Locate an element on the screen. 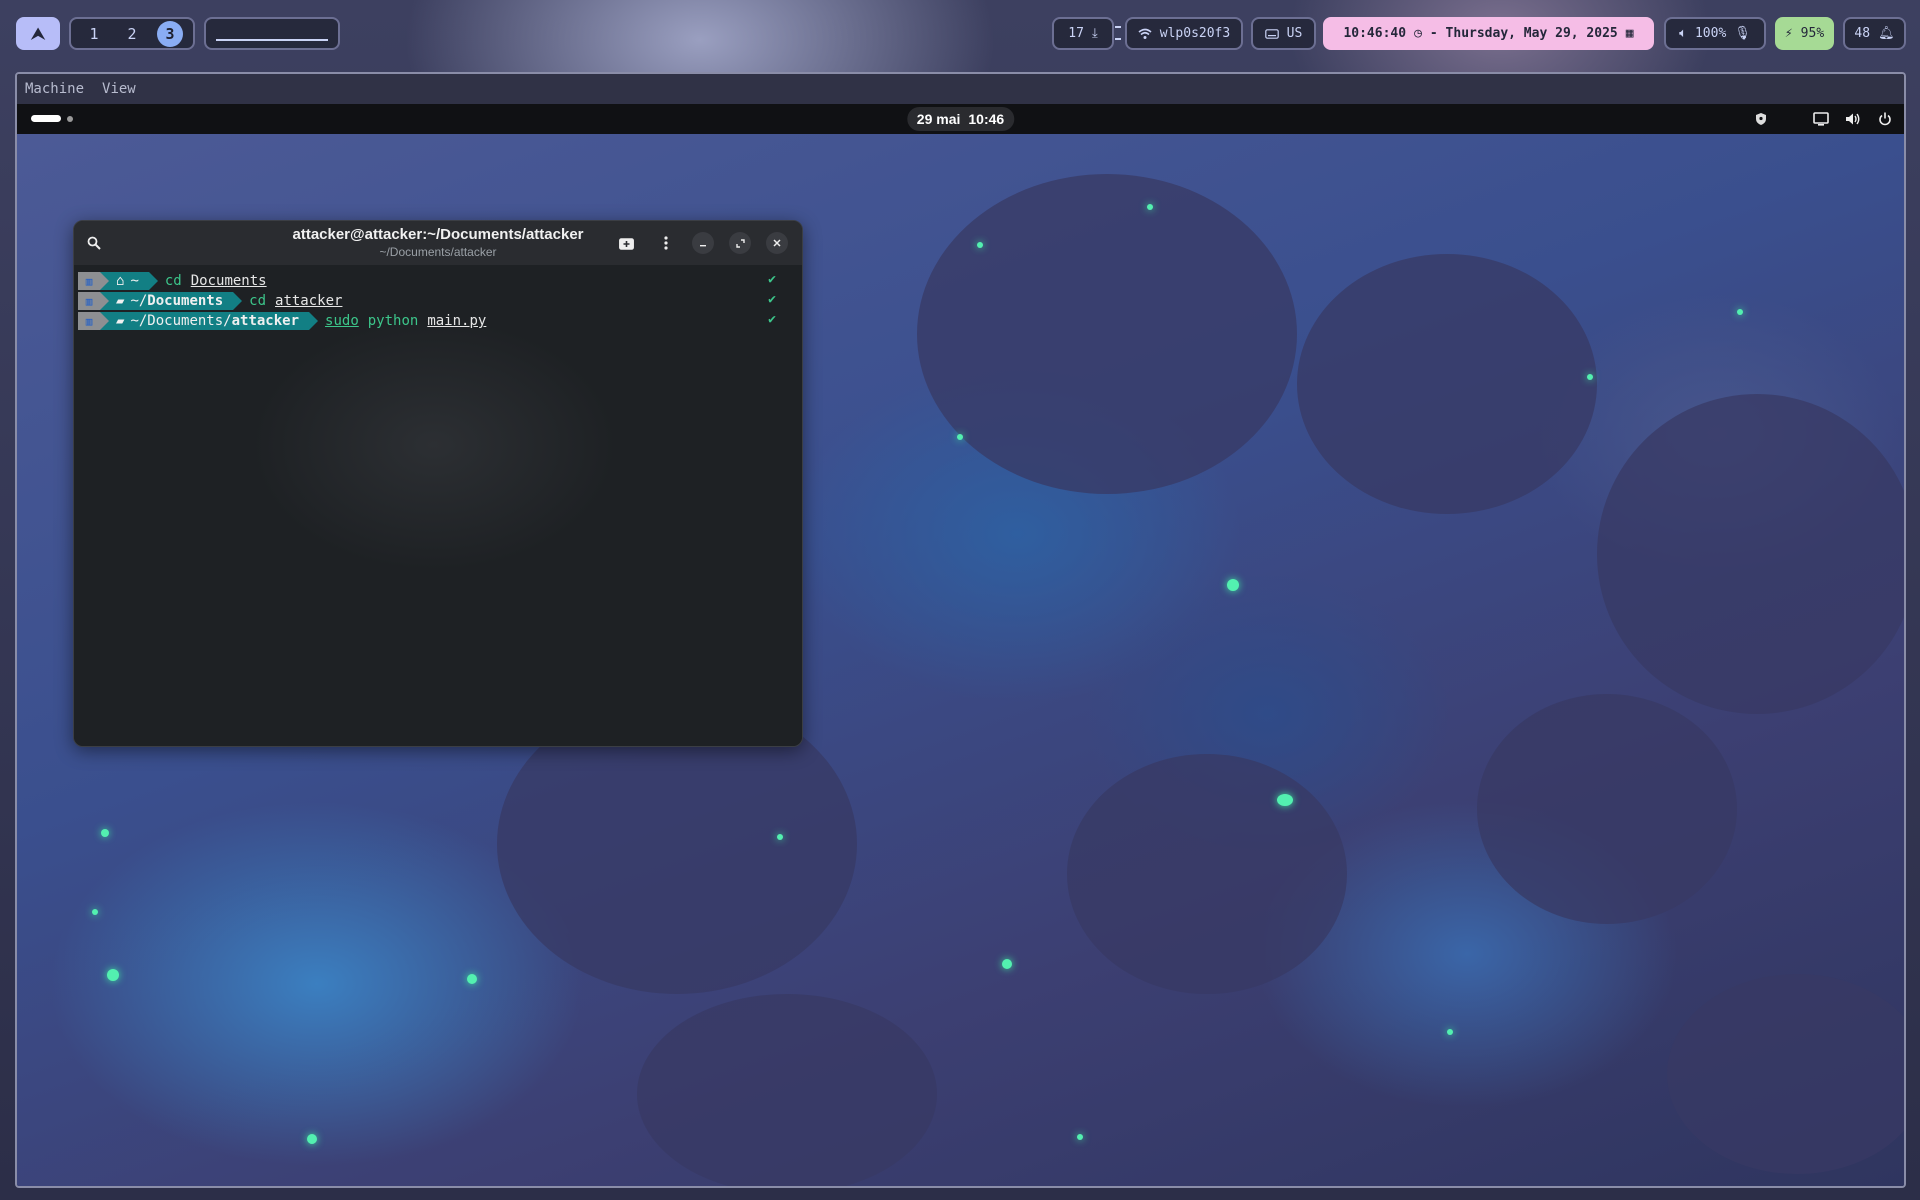 This screenshot has width=1920, height=1200. calendar-icon: ▦ is located at coordinates (1629, 33).